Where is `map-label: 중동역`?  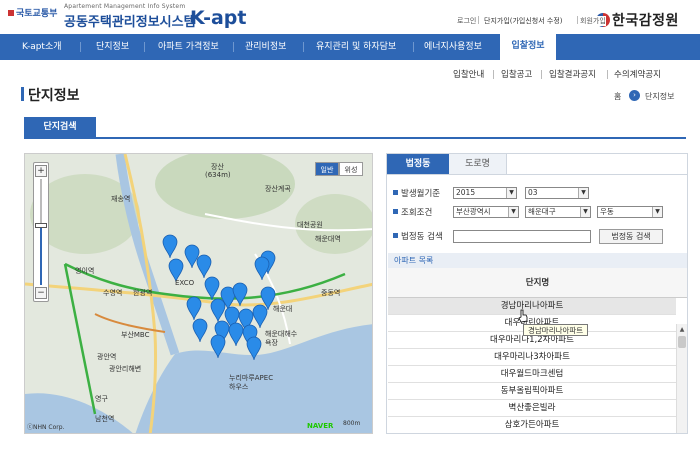 map-label: 중동역 is located at coordinates (331, 293).